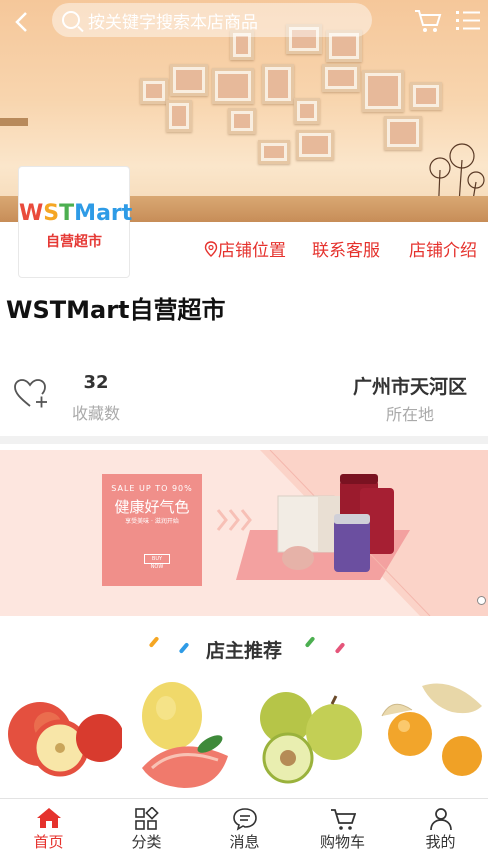 This screenshot has width=488, height=855. I want to click on logo-text: WSTMart, so click(75, 213).